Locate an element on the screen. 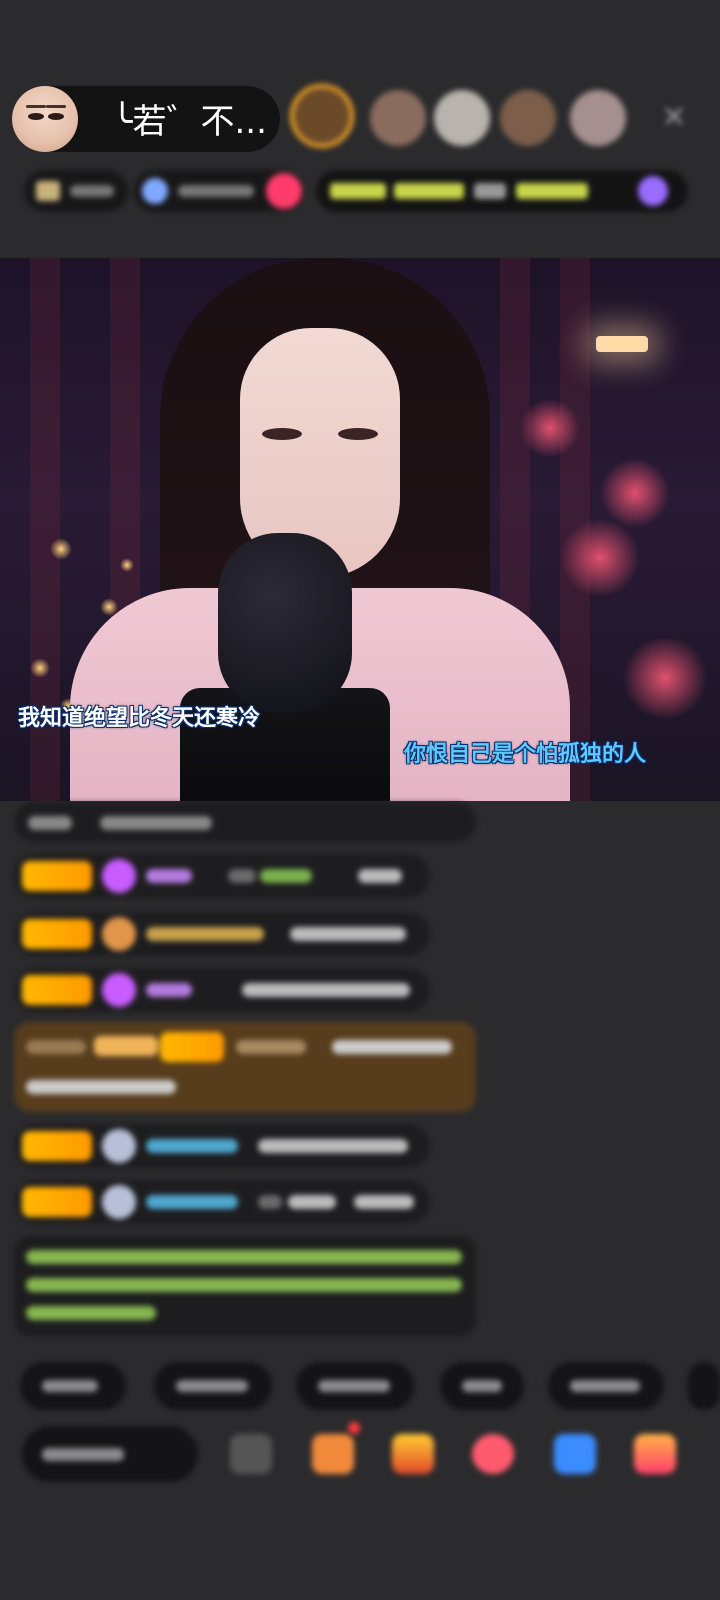  gift-box-icon is located at coordinates (333, 1454).